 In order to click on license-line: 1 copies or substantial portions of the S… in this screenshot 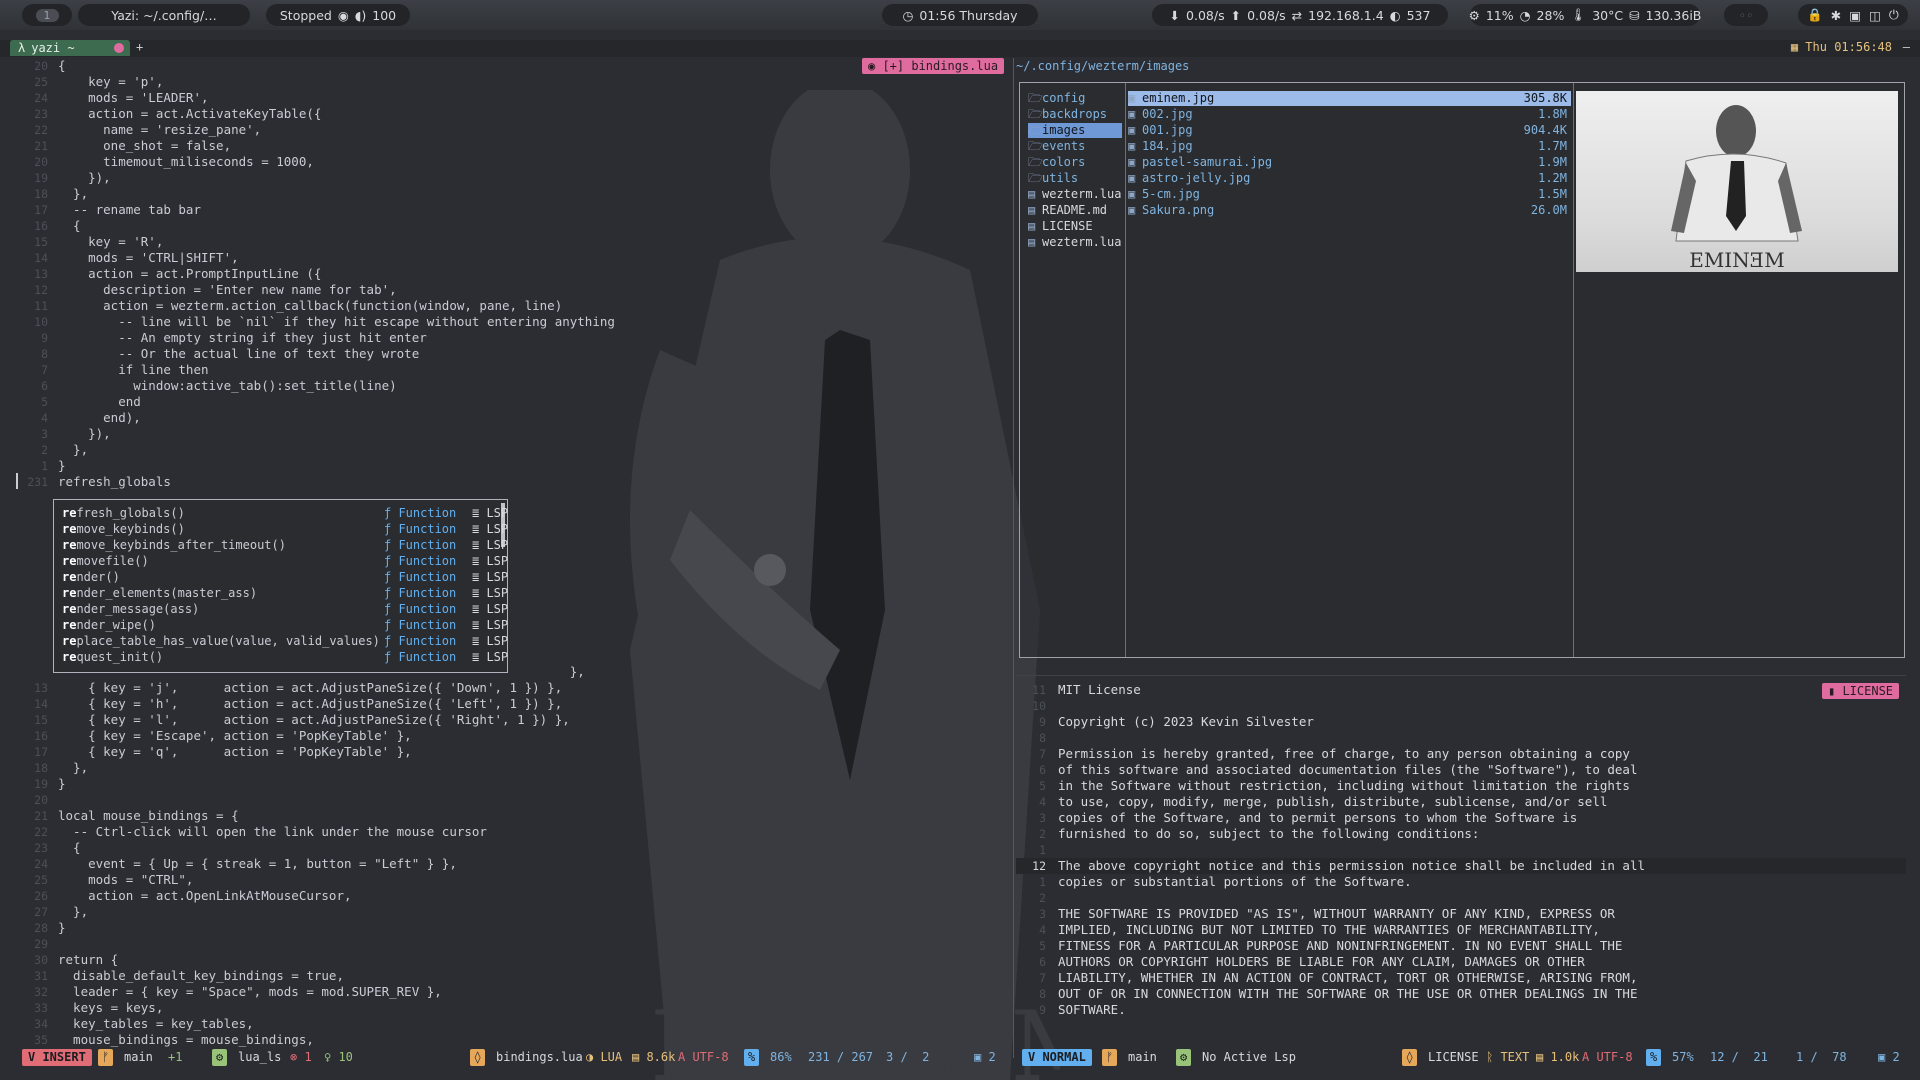, I will do `click(1461, 882)`.